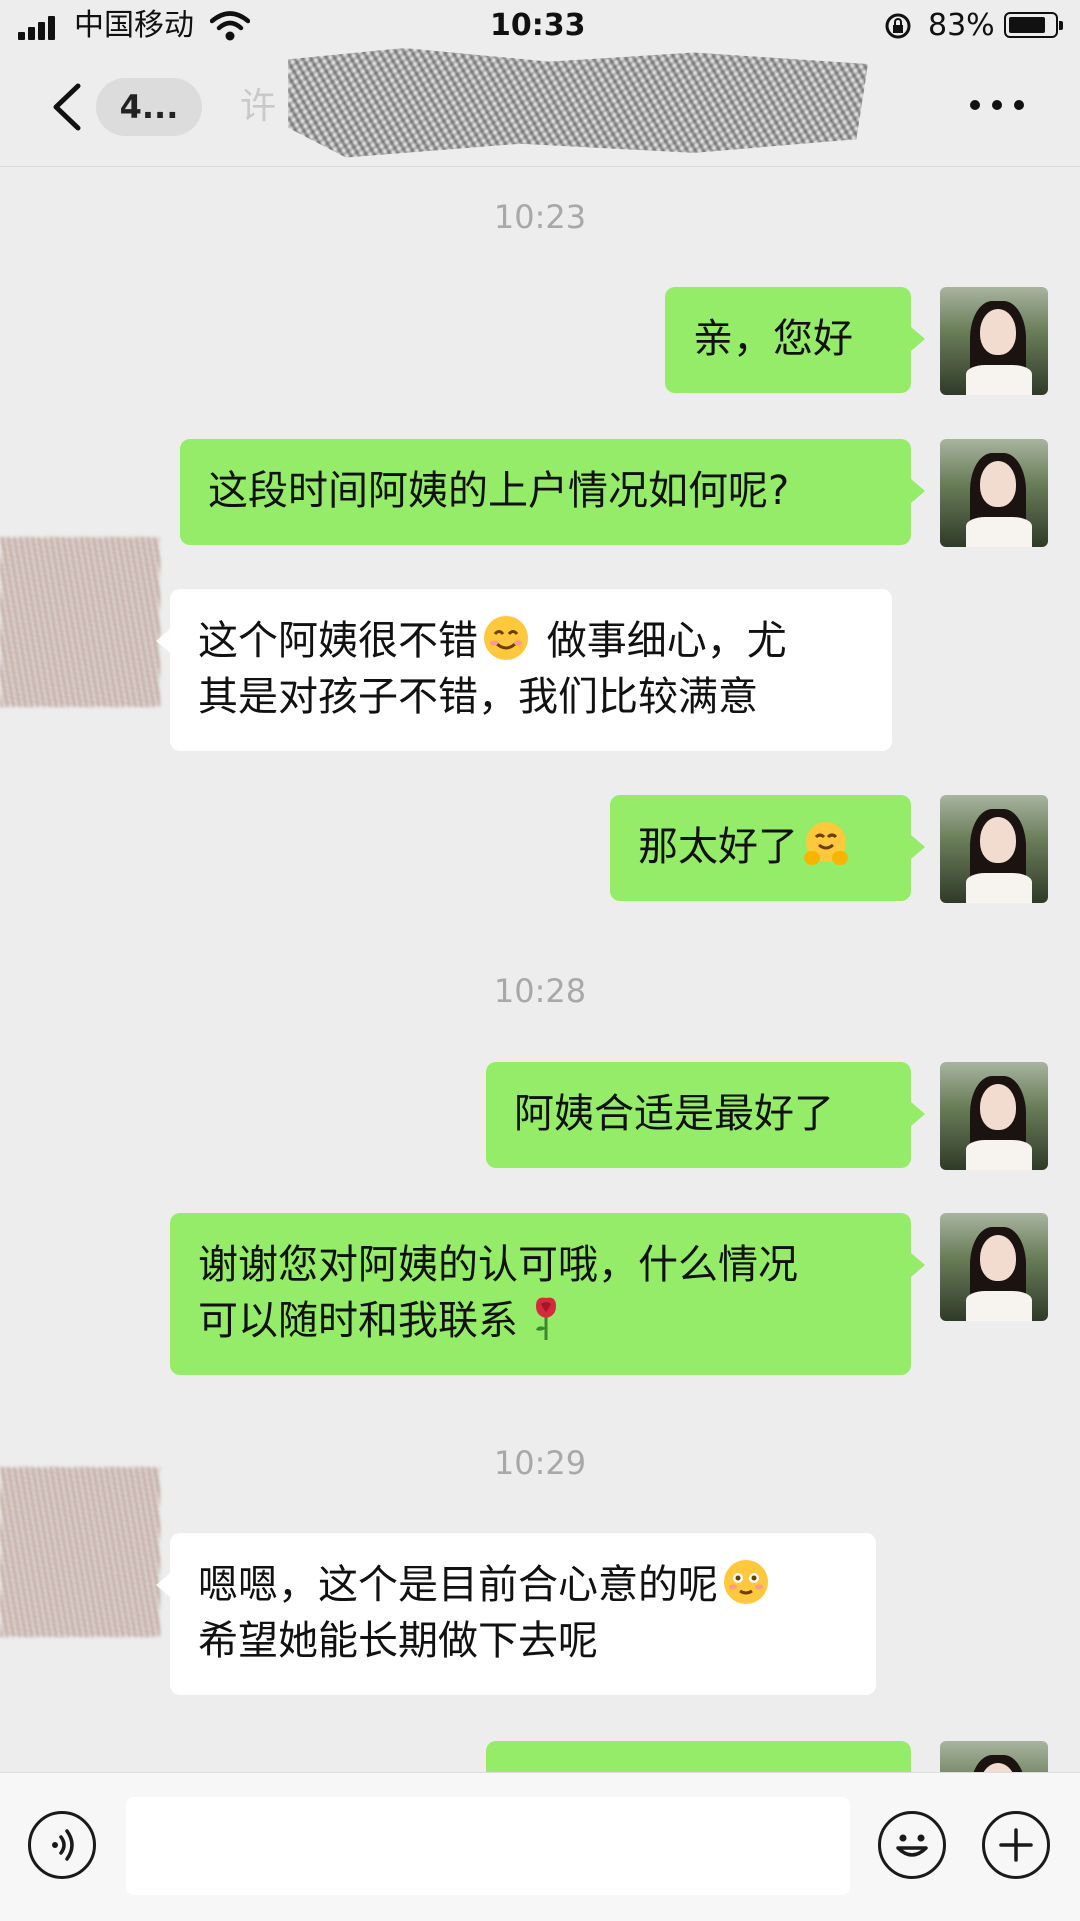 The image size is (1080, 1921). I want to click on message-text: 这段时间阿姨的上户情况如何呢?, so click(499, 491).